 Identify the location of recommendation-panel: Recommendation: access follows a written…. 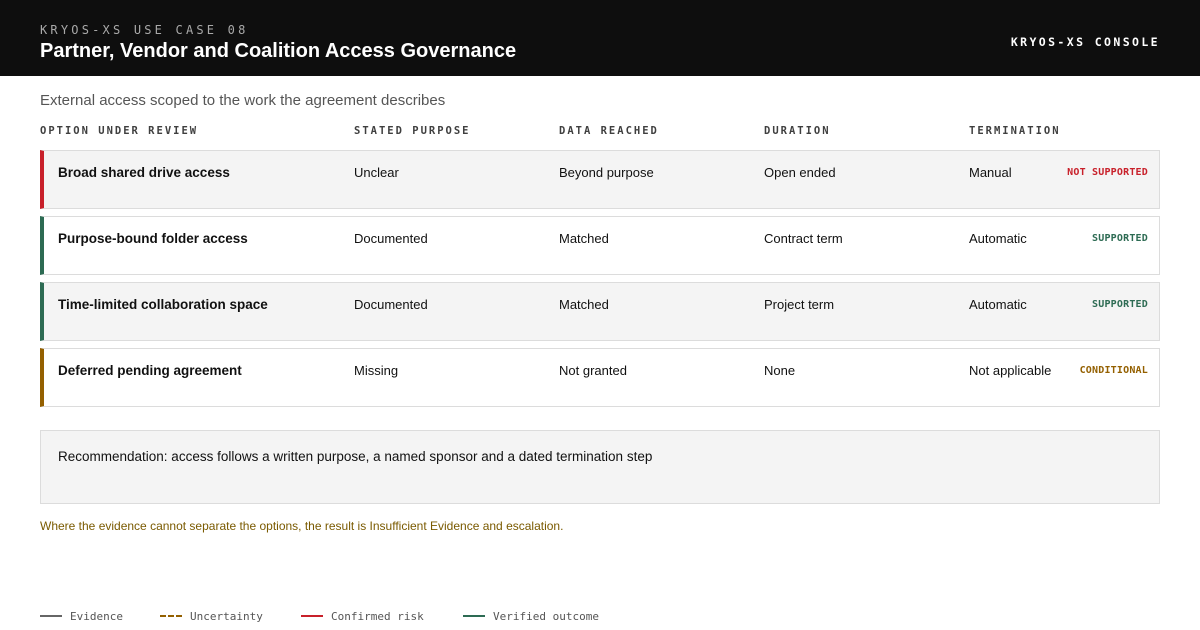
(600, 467).